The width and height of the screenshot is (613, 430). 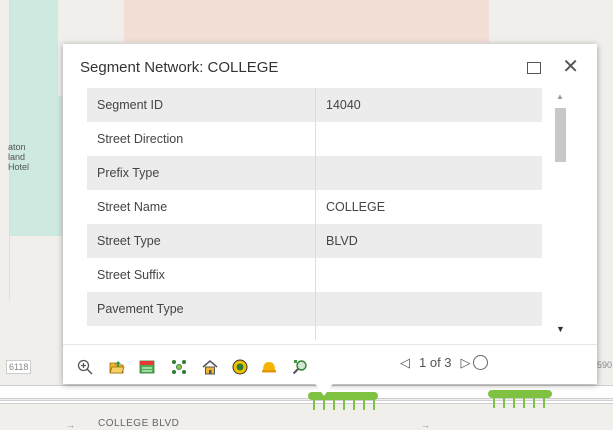 What do you see at coordinates (428, 241) in the screenshot?
I see `field-value: BLVD` at bounding box center [428, 241].